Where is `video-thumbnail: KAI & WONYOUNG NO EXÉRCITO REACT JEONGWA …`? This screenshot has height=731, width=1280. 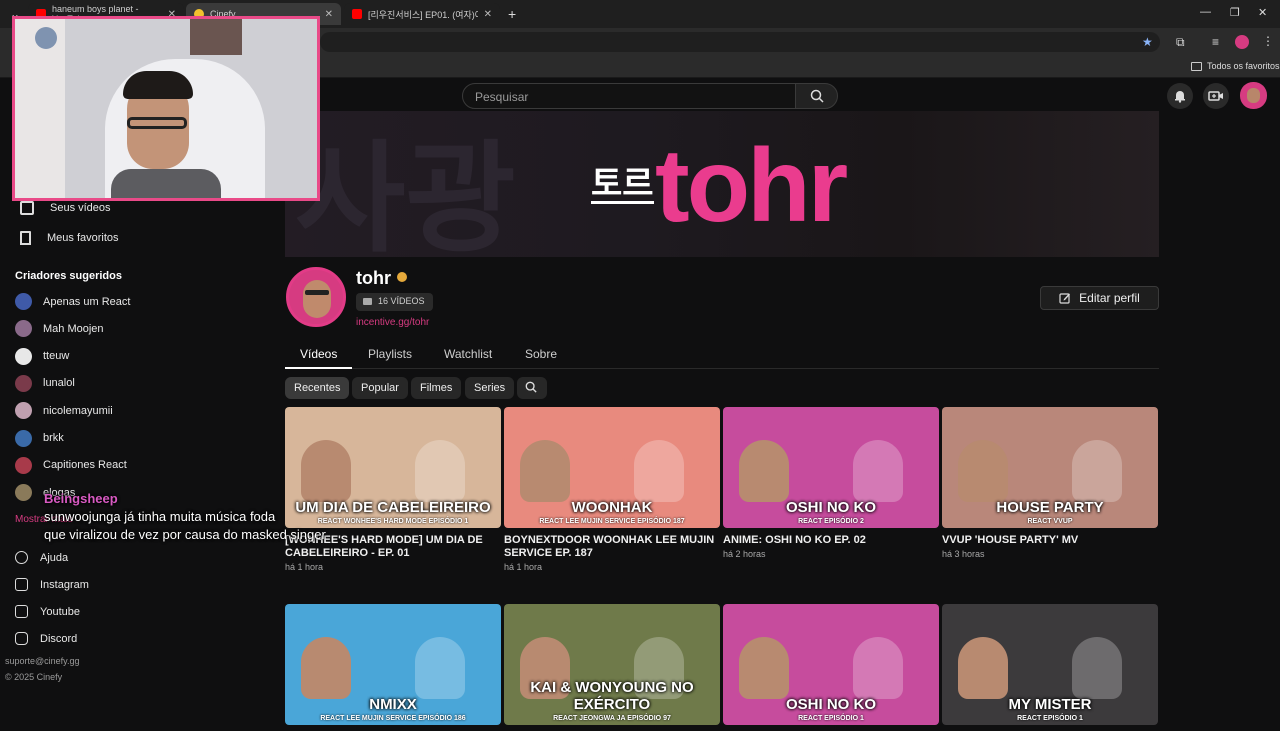 video-thumbnail: KAI & WONYOUNG NO EXÉRCITO REACT JEONGWA … is located at coordinates (612, 664).